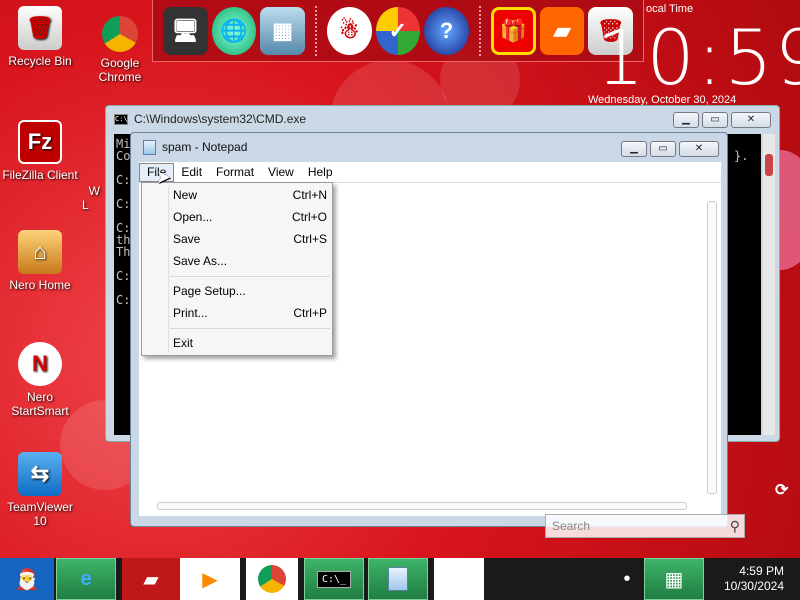 This screenshot has height=600, width=800. What do you see at coordinates (320, 172) in the screenshot?
I see `menu-help: Help` at bounding box center [320, 172].